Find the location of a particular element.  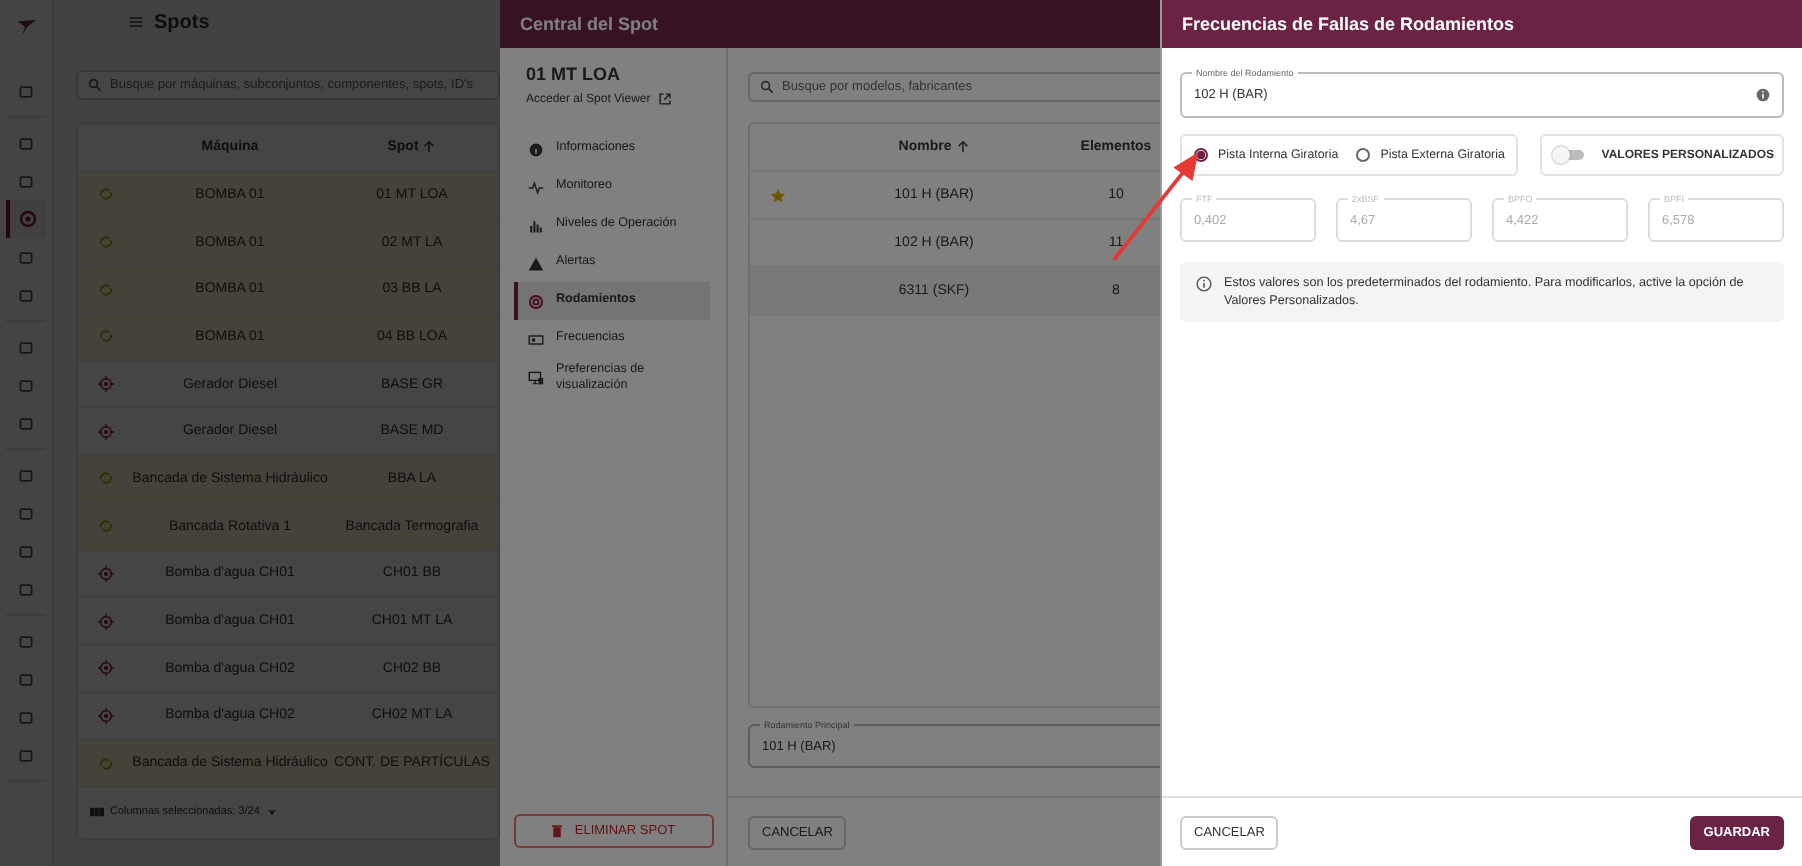

menu-icon is located at coordinates (136, 22).